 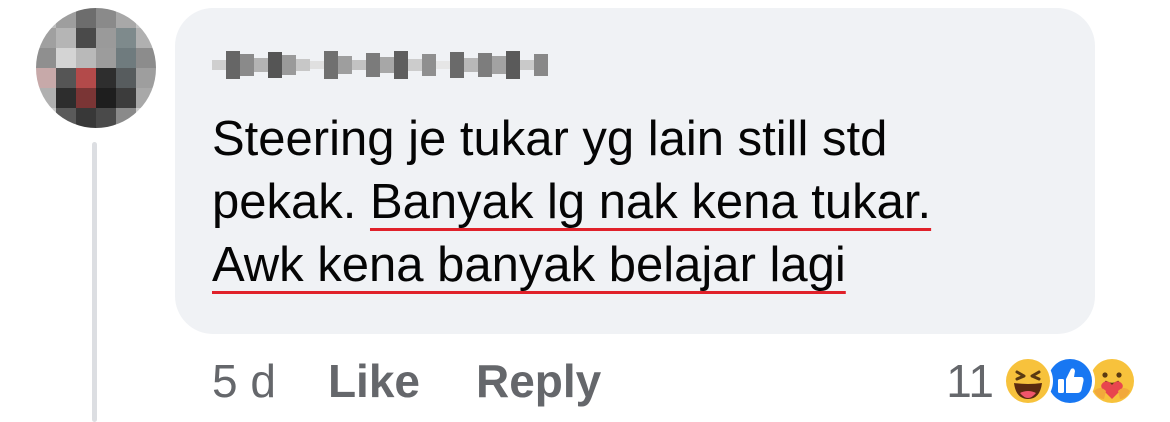 I want to click on reactions-summary: 11, so click(x=1042, y=381).